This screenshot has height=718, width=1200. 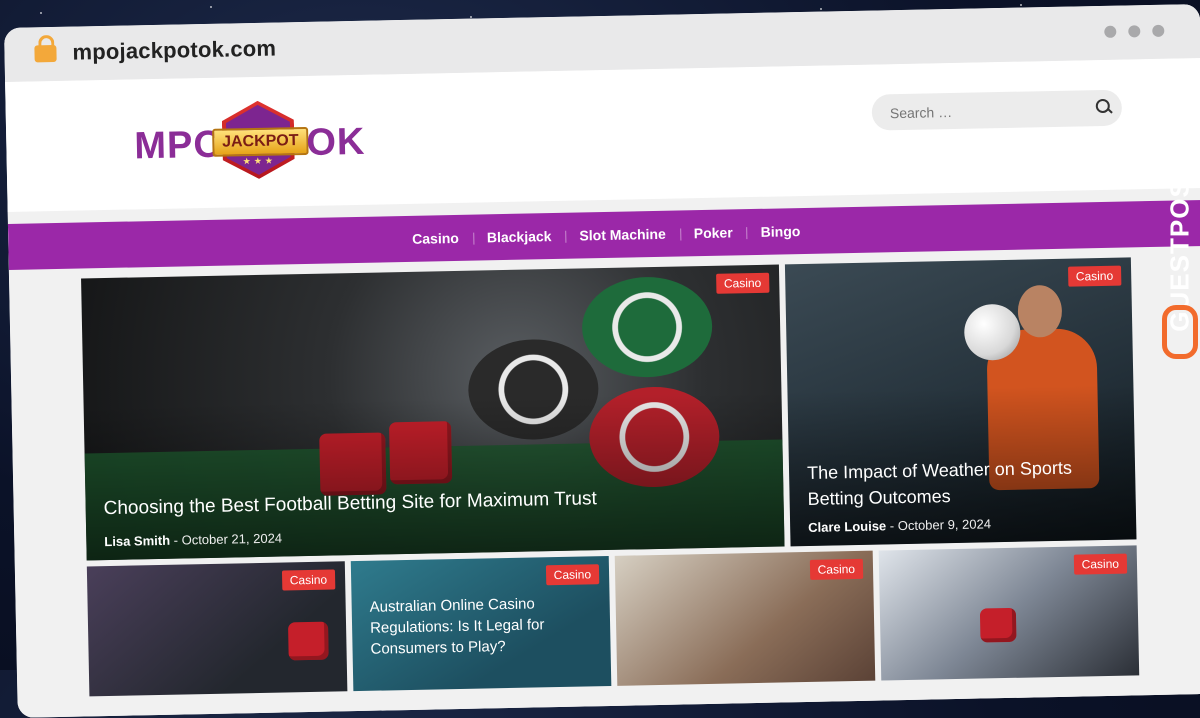 What do you see at coordinates (647, 327) in the screenshot?
I see `chip-image` at bounding box center [647, 327].